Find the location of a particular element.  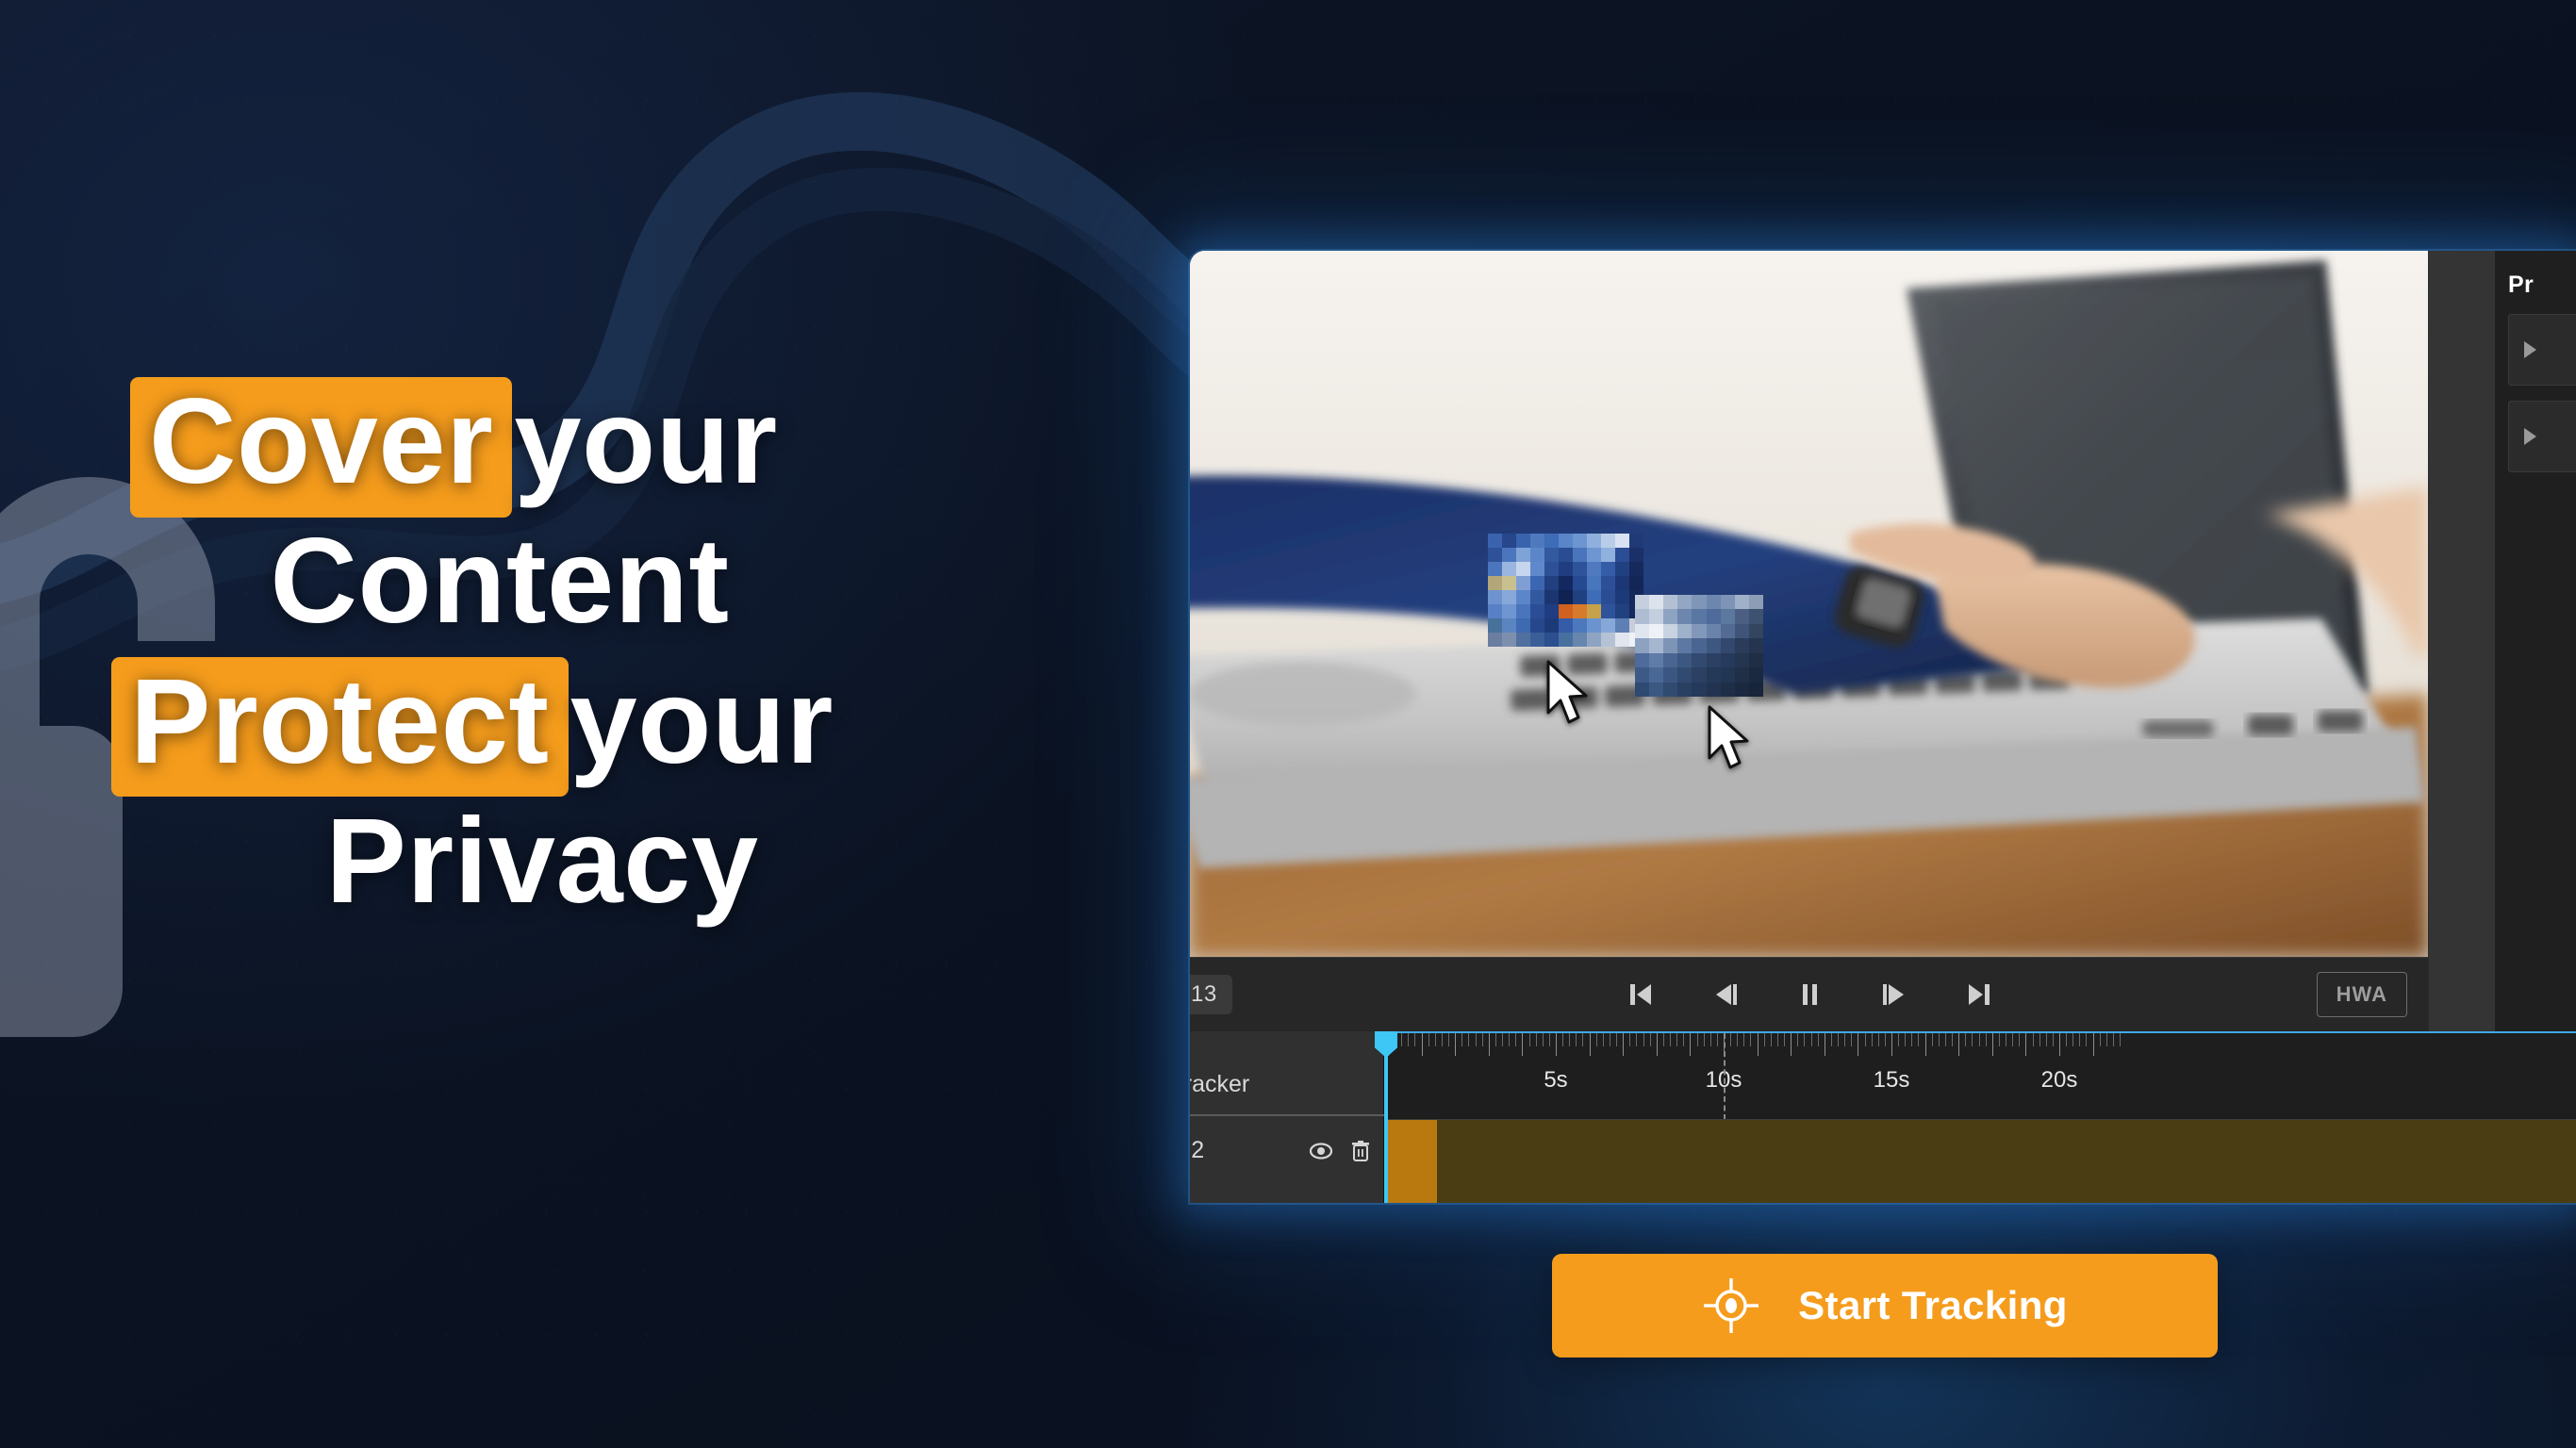

step-forward-icon is located at coordinates (1893, 994).